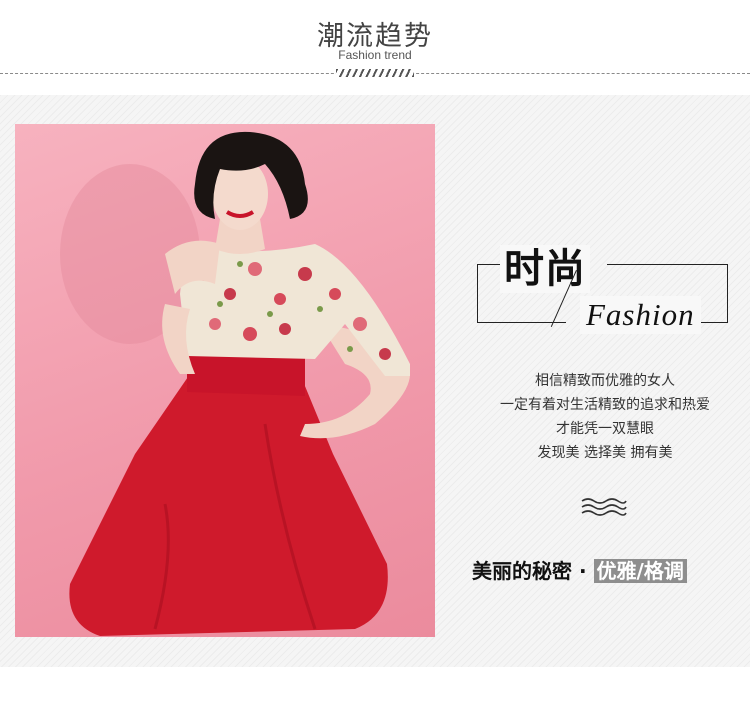 Image resolution: width=750 pixels, height=705 pixels. Describe the element at coordinates (640, 315) in the screenshot. I see `fashion-title-en: Fashion` at that location.